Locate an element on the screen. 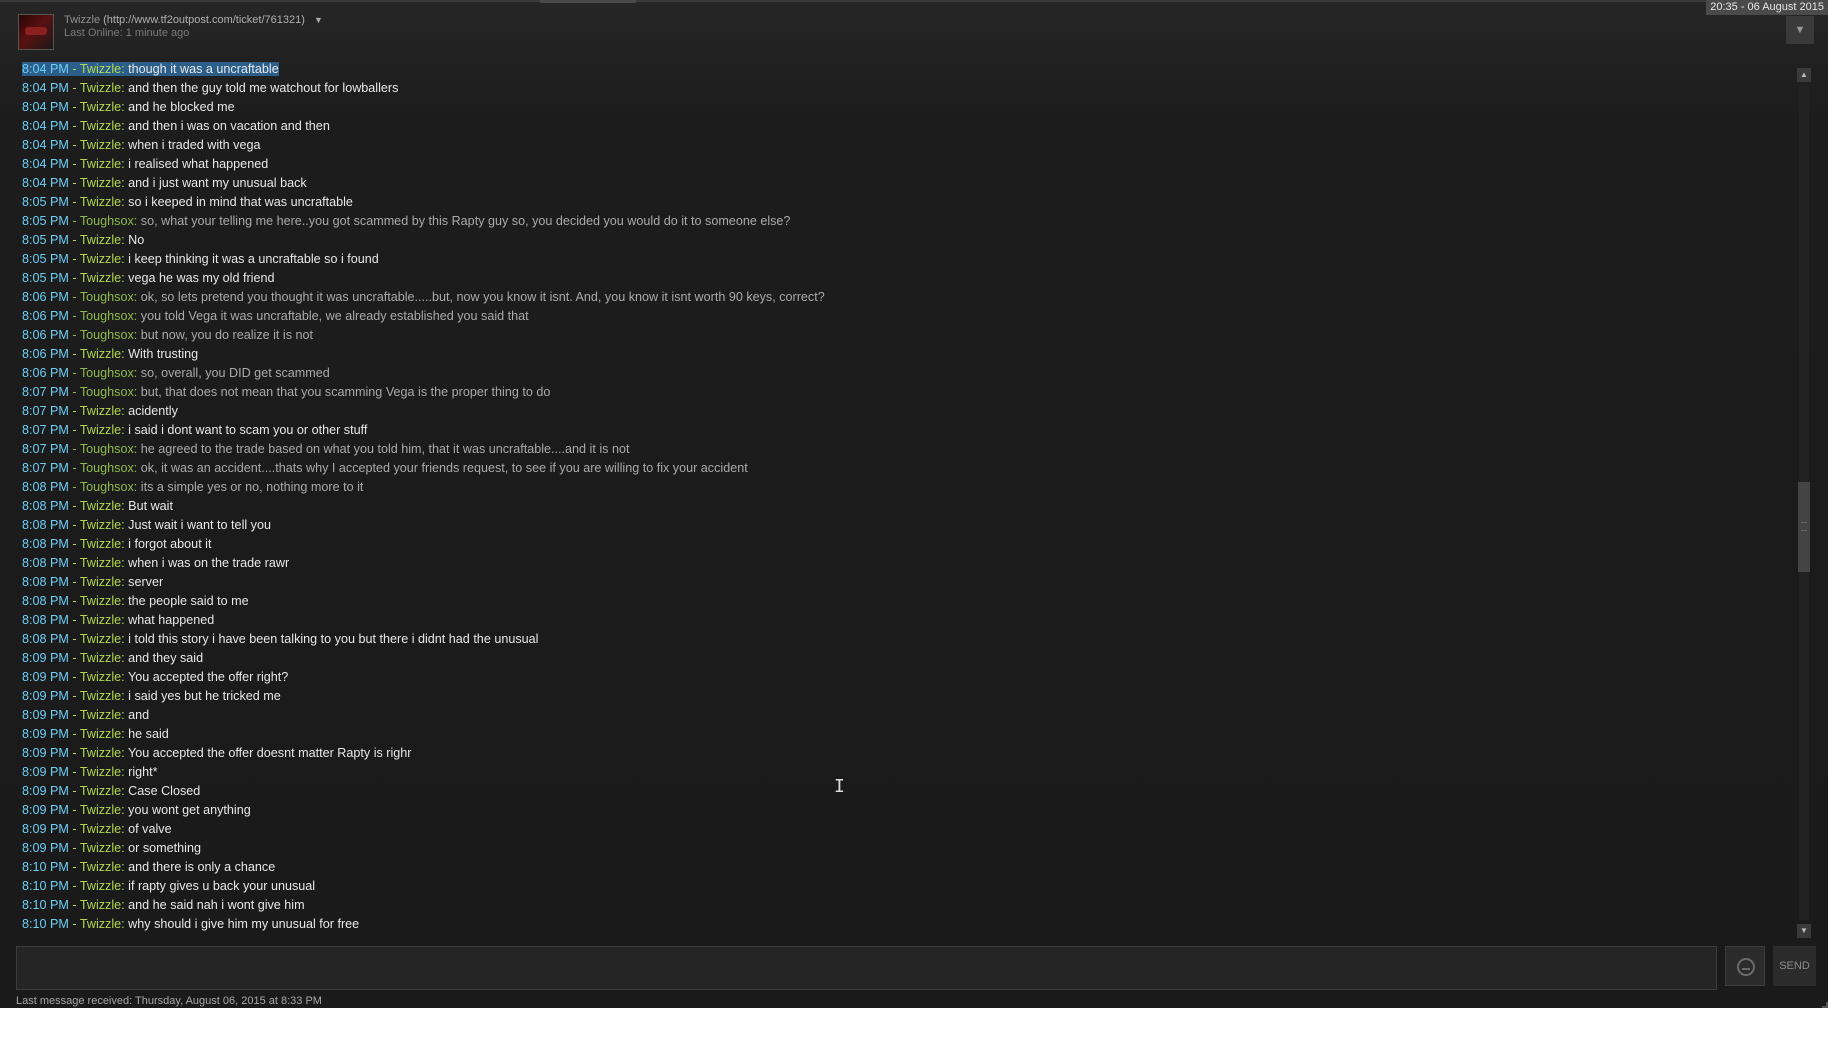 The height and width of the screenshot is (1038, 1828). friend-name: Twizzle is located at coordinates (82, 20).